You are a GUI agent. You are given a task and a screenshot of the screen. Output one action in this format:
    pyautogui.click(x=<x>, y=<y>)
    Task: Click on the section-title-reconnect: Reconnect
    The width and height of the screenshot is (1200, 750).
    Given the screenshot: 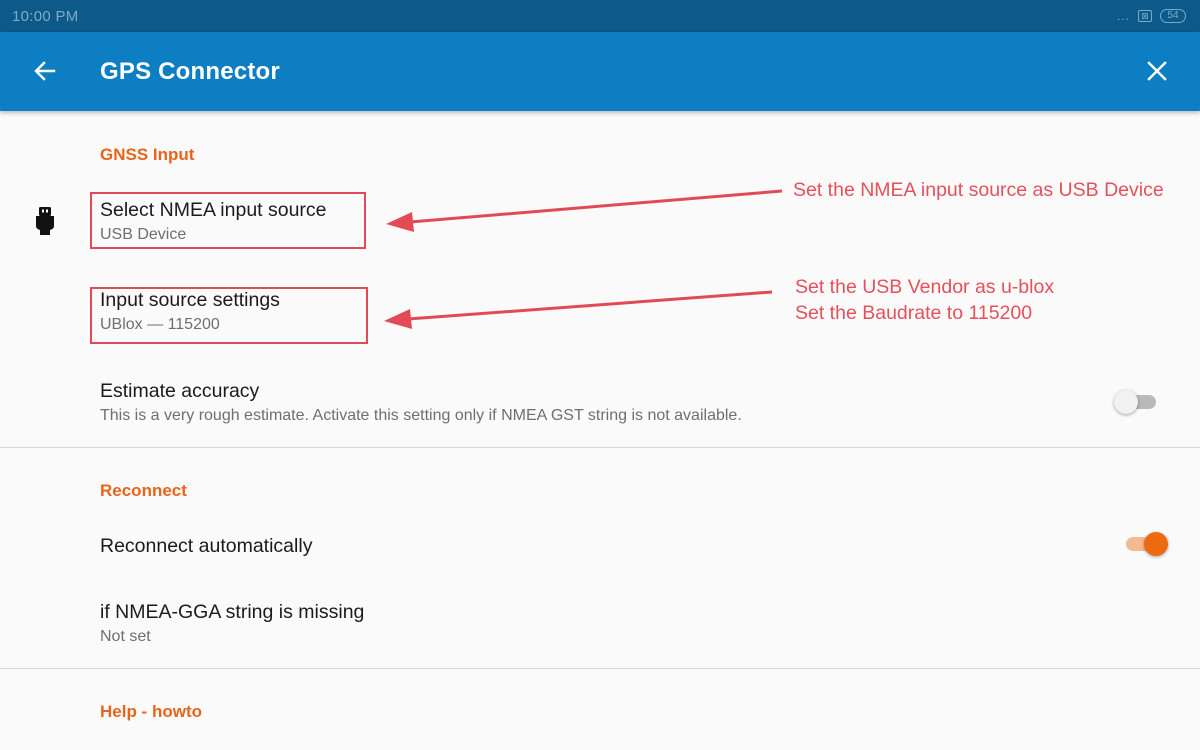 What is the action you would take?
    pyautogui.click(x=143, y=490)
    